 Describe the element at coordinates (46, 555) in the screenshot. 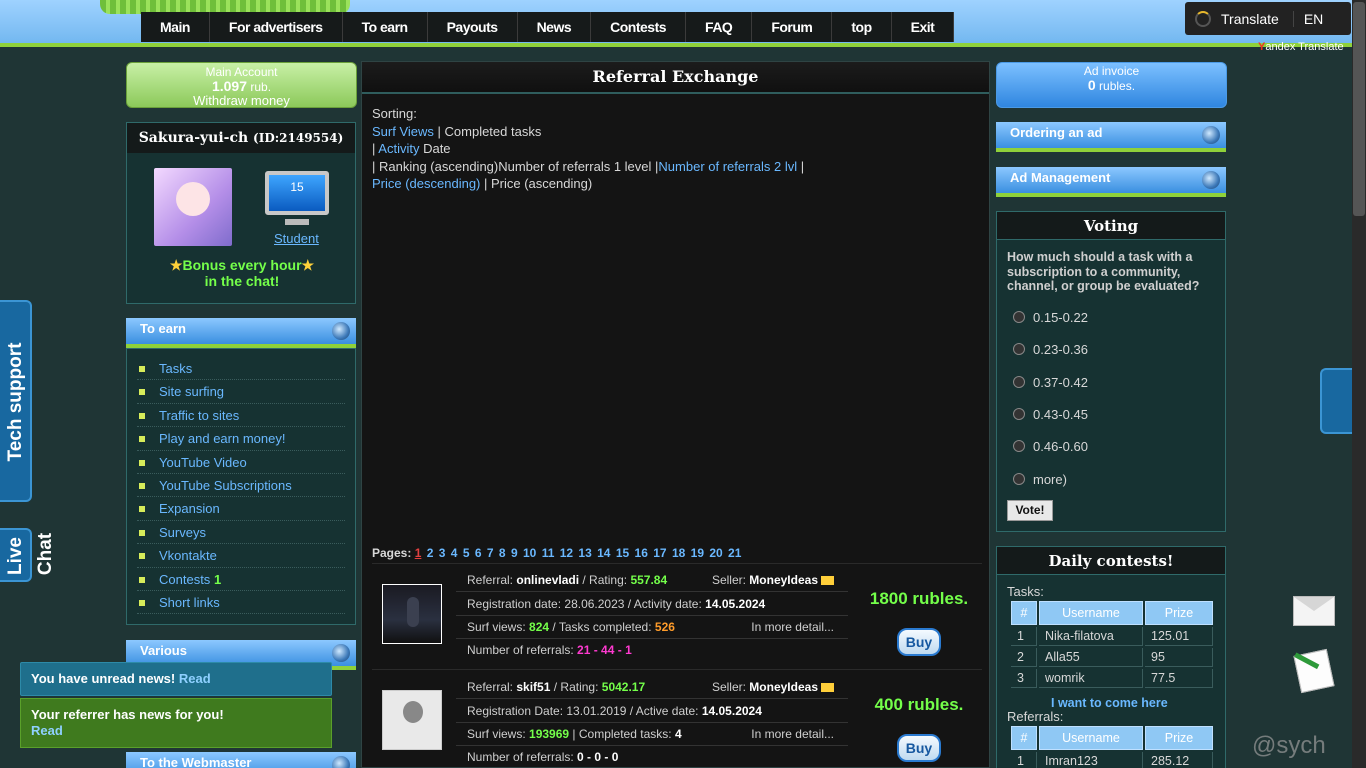

I see `live-chat-label: Chat` at that location.